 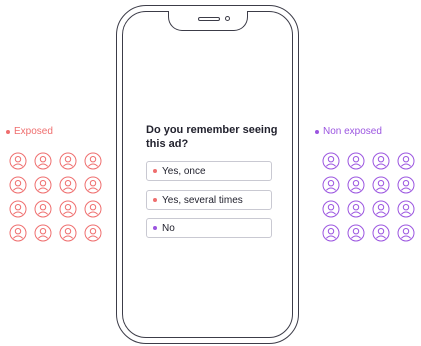 I want to click on phone-notch, so click(x=208, y=21).